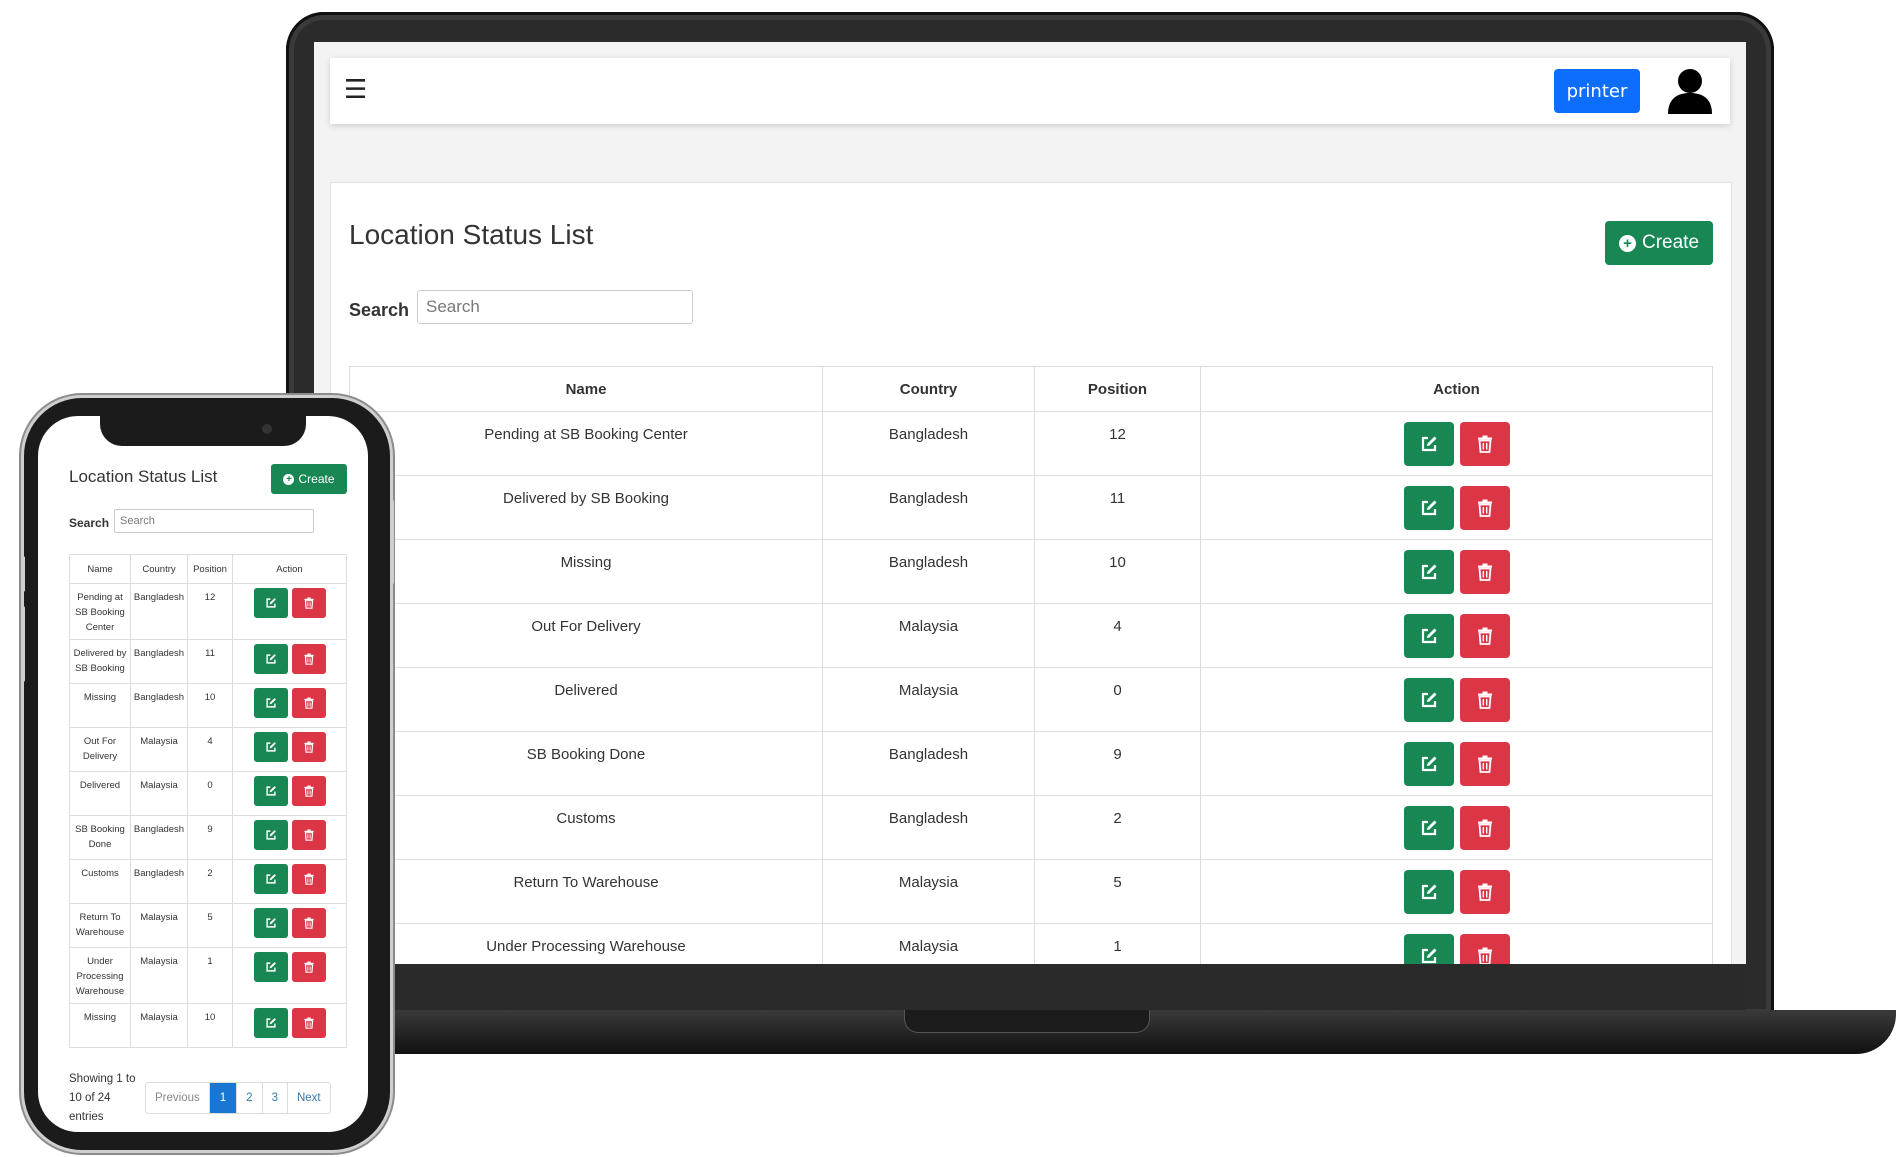  Describe the element at coordinates (178, 1098) in the screenshot. I see `pagination-previous: Previous` at that location.